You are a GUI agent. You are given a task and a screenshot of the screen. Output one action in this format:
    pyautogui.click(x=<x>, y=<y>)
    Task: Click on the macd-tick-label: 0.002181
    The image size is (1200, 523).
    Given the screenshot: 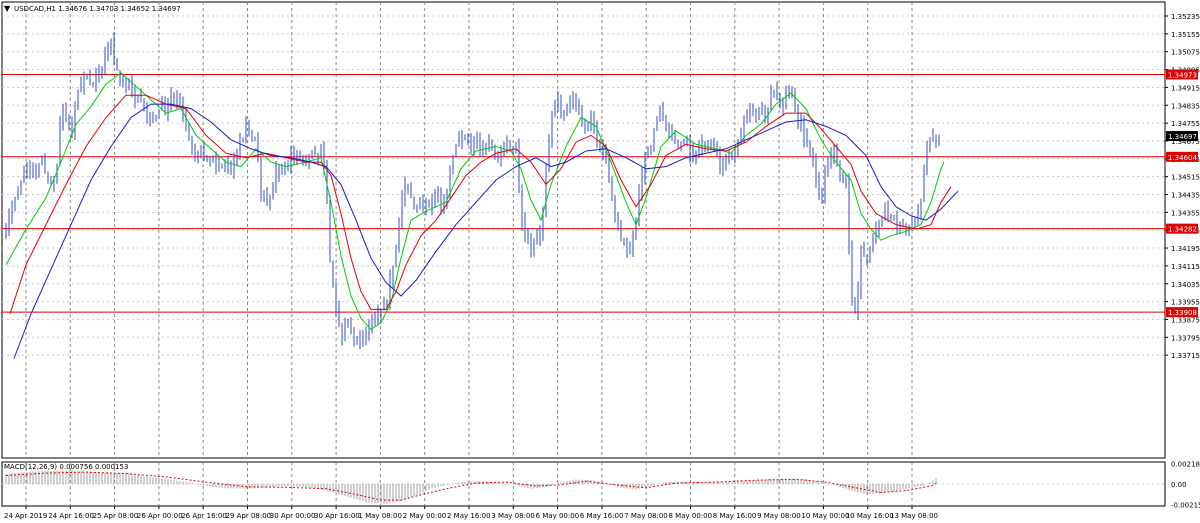 What is the action you would take?
    pyautogui.click(x=1185, y=464)
    